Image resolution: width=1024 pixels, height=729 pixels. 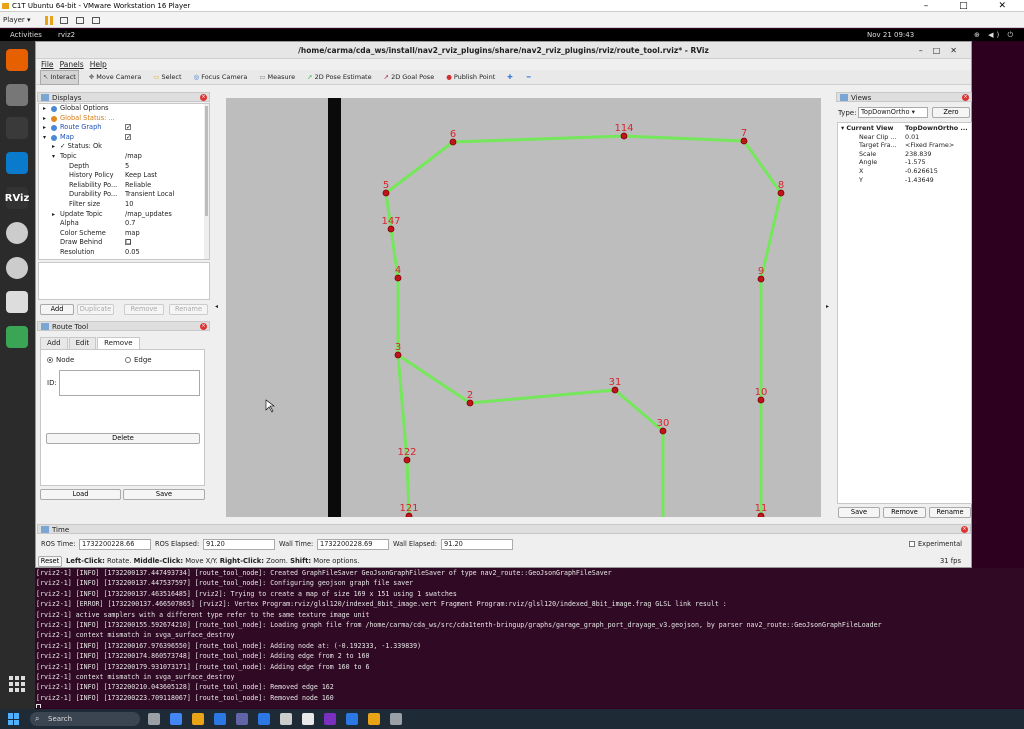 What do you see at coordinates (128, 243) in the screenshot?
I see `display-checkbox: ☐` at bounding box center [128, 243].